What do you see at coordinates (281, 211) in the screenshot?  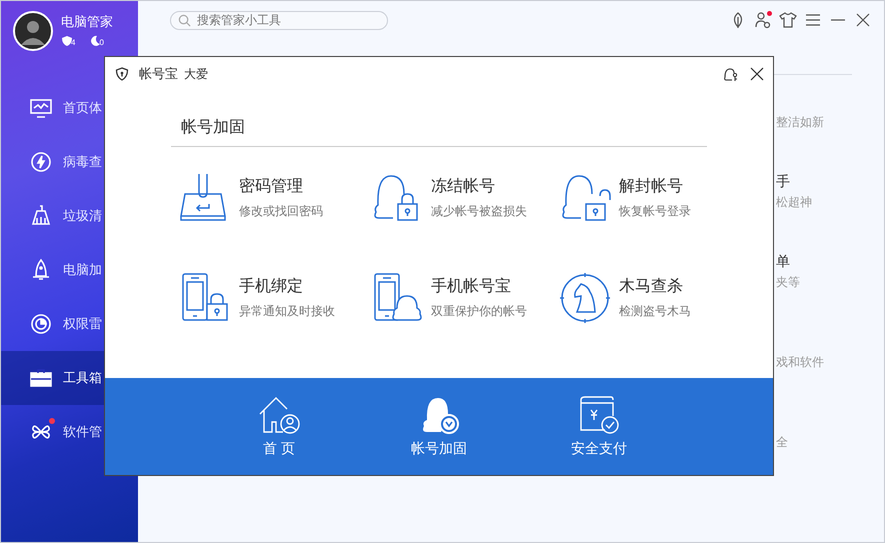 I see `feature-description: 修改或找回密码` at bounding box center [281, 211].